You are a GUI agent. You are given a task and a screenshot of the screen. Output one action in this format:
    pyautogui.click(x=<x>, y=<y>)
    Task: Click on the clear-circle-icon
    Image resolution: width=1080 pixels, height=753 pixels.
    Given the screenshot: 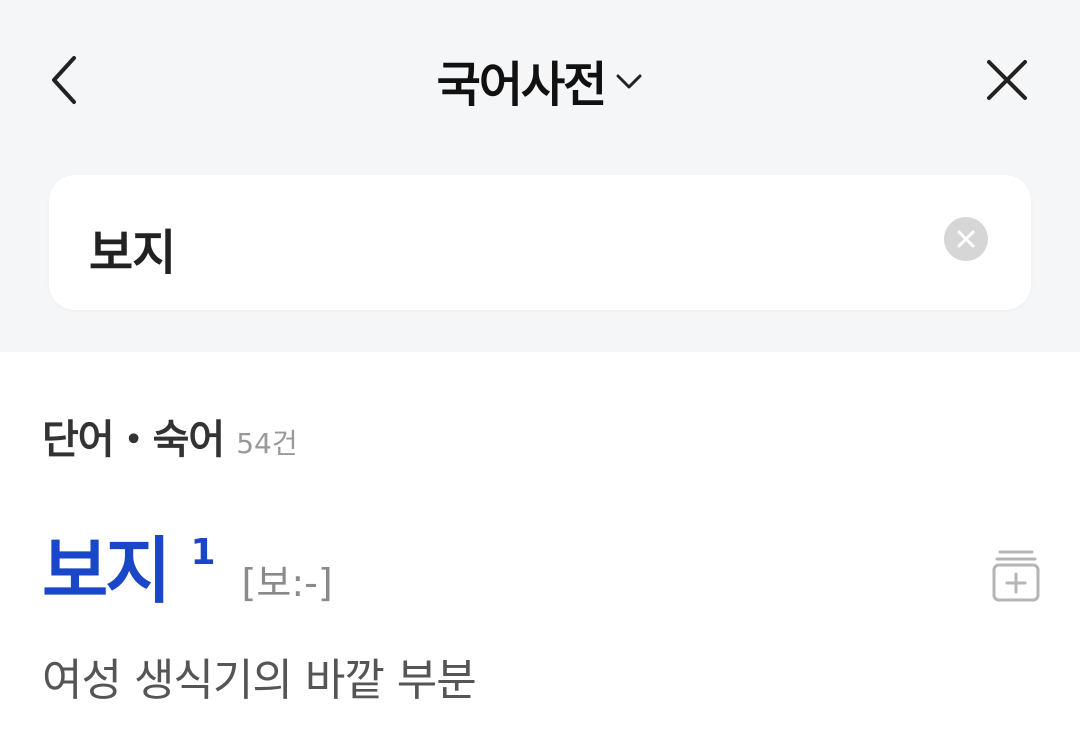 What is the action you would take?
    pyautogui.click(x=966, y=239)
    